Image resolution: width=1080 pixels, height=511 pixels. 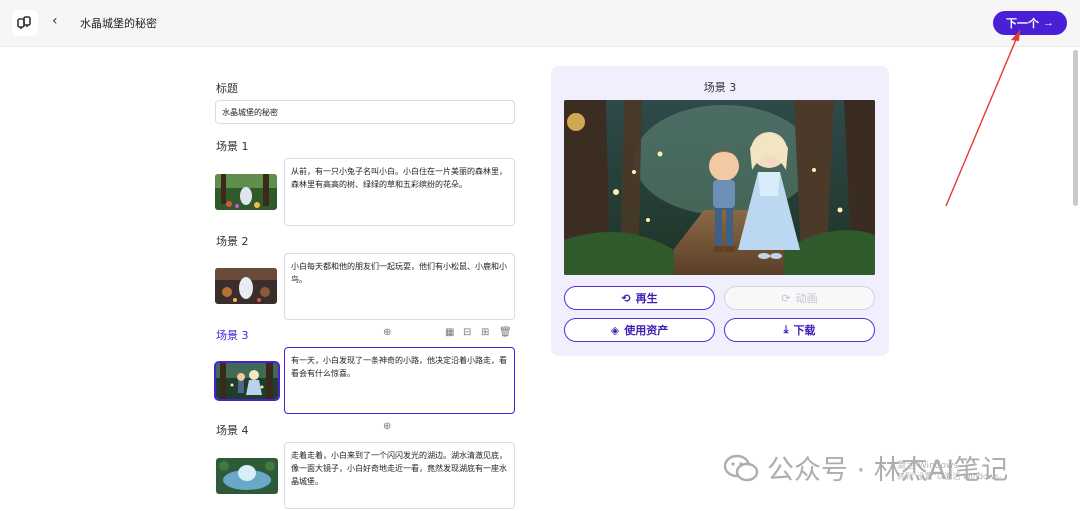 I want to click on delete-icon: 🗑, so click(x=505, y=332).